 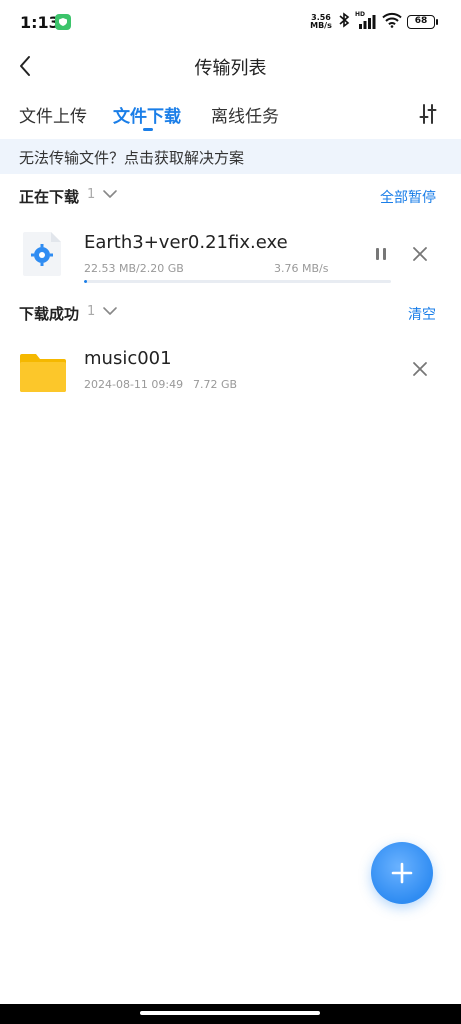 I want to click on remove-item-button, so click(x=420, y=369).